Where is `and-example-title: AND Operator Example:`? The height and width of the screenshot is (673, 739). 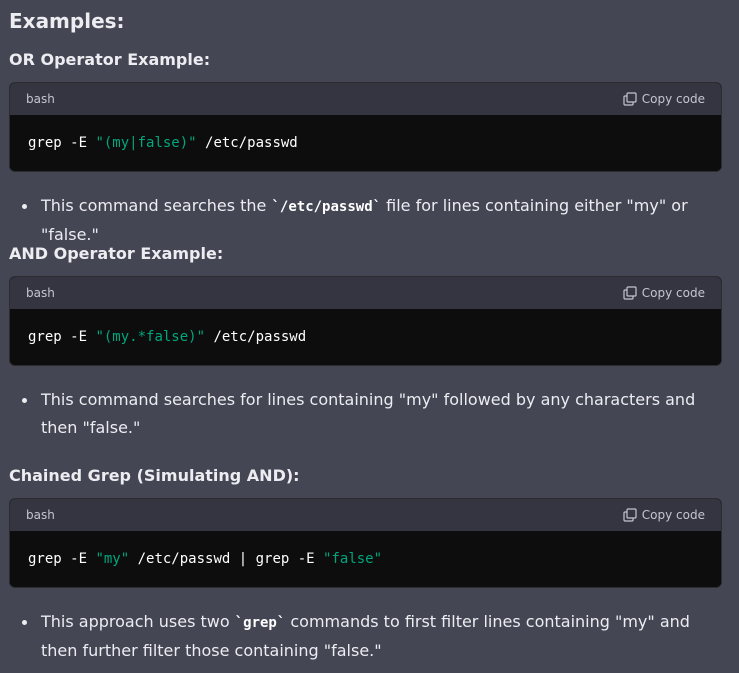
and-example-title: AND Operator Example: is located at coordinates (116, 253).